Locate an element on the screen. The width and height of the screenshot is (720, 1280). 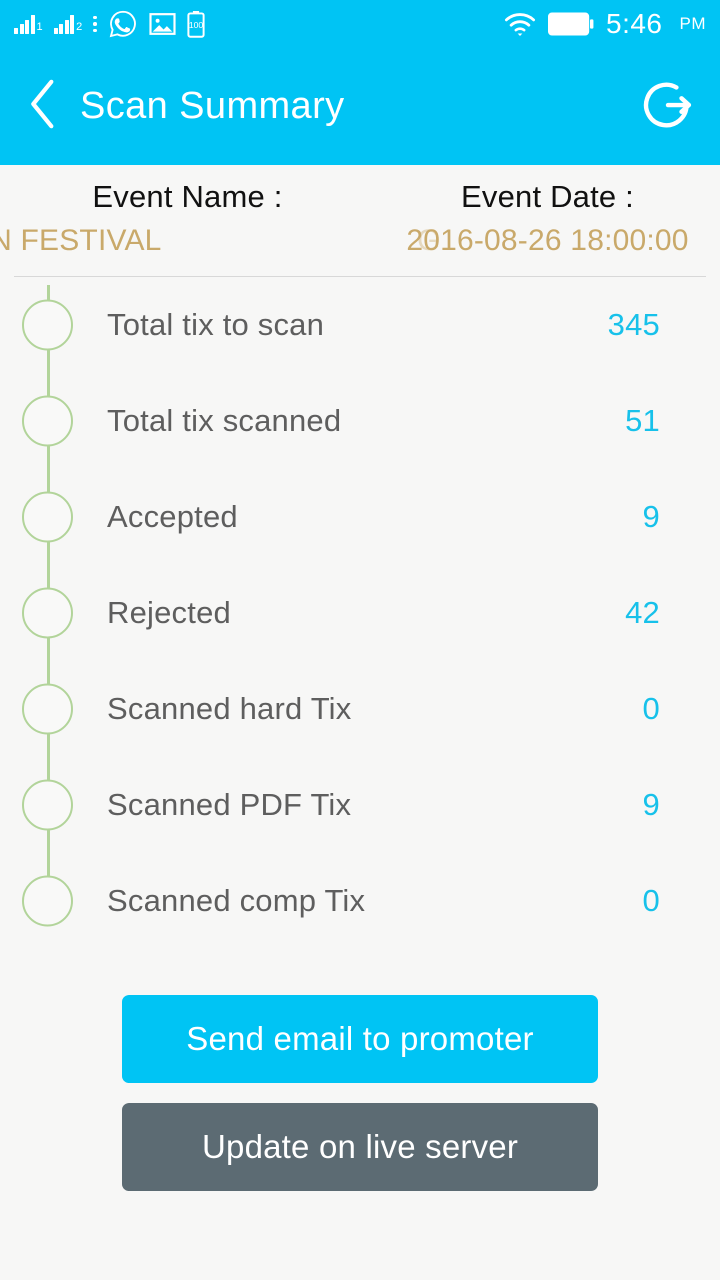
event-date-column: Event Date : G 2016-08-26 18:00:00 is located at coordinates (547, 221).